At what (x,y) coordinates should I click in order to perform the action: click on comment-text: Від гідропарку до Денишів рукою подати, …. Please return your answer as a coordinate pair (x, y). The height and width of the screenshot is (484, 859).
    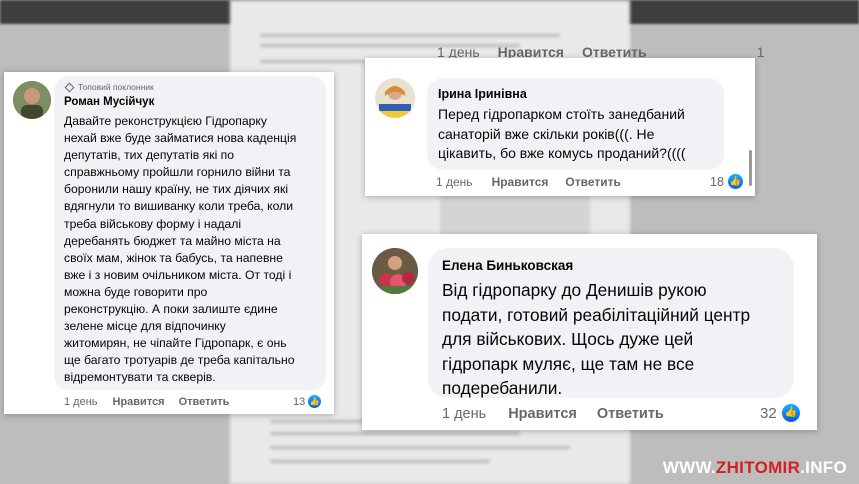
    Looking at the image, I should click on (596, 339).